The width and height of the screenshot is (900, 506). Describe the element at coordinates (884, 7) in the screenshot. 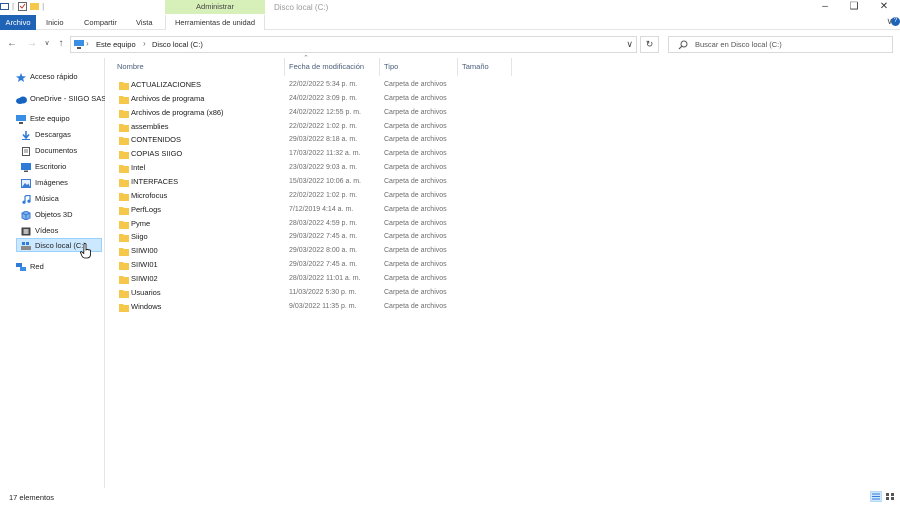

I see `close-icon: ✕` at that location.